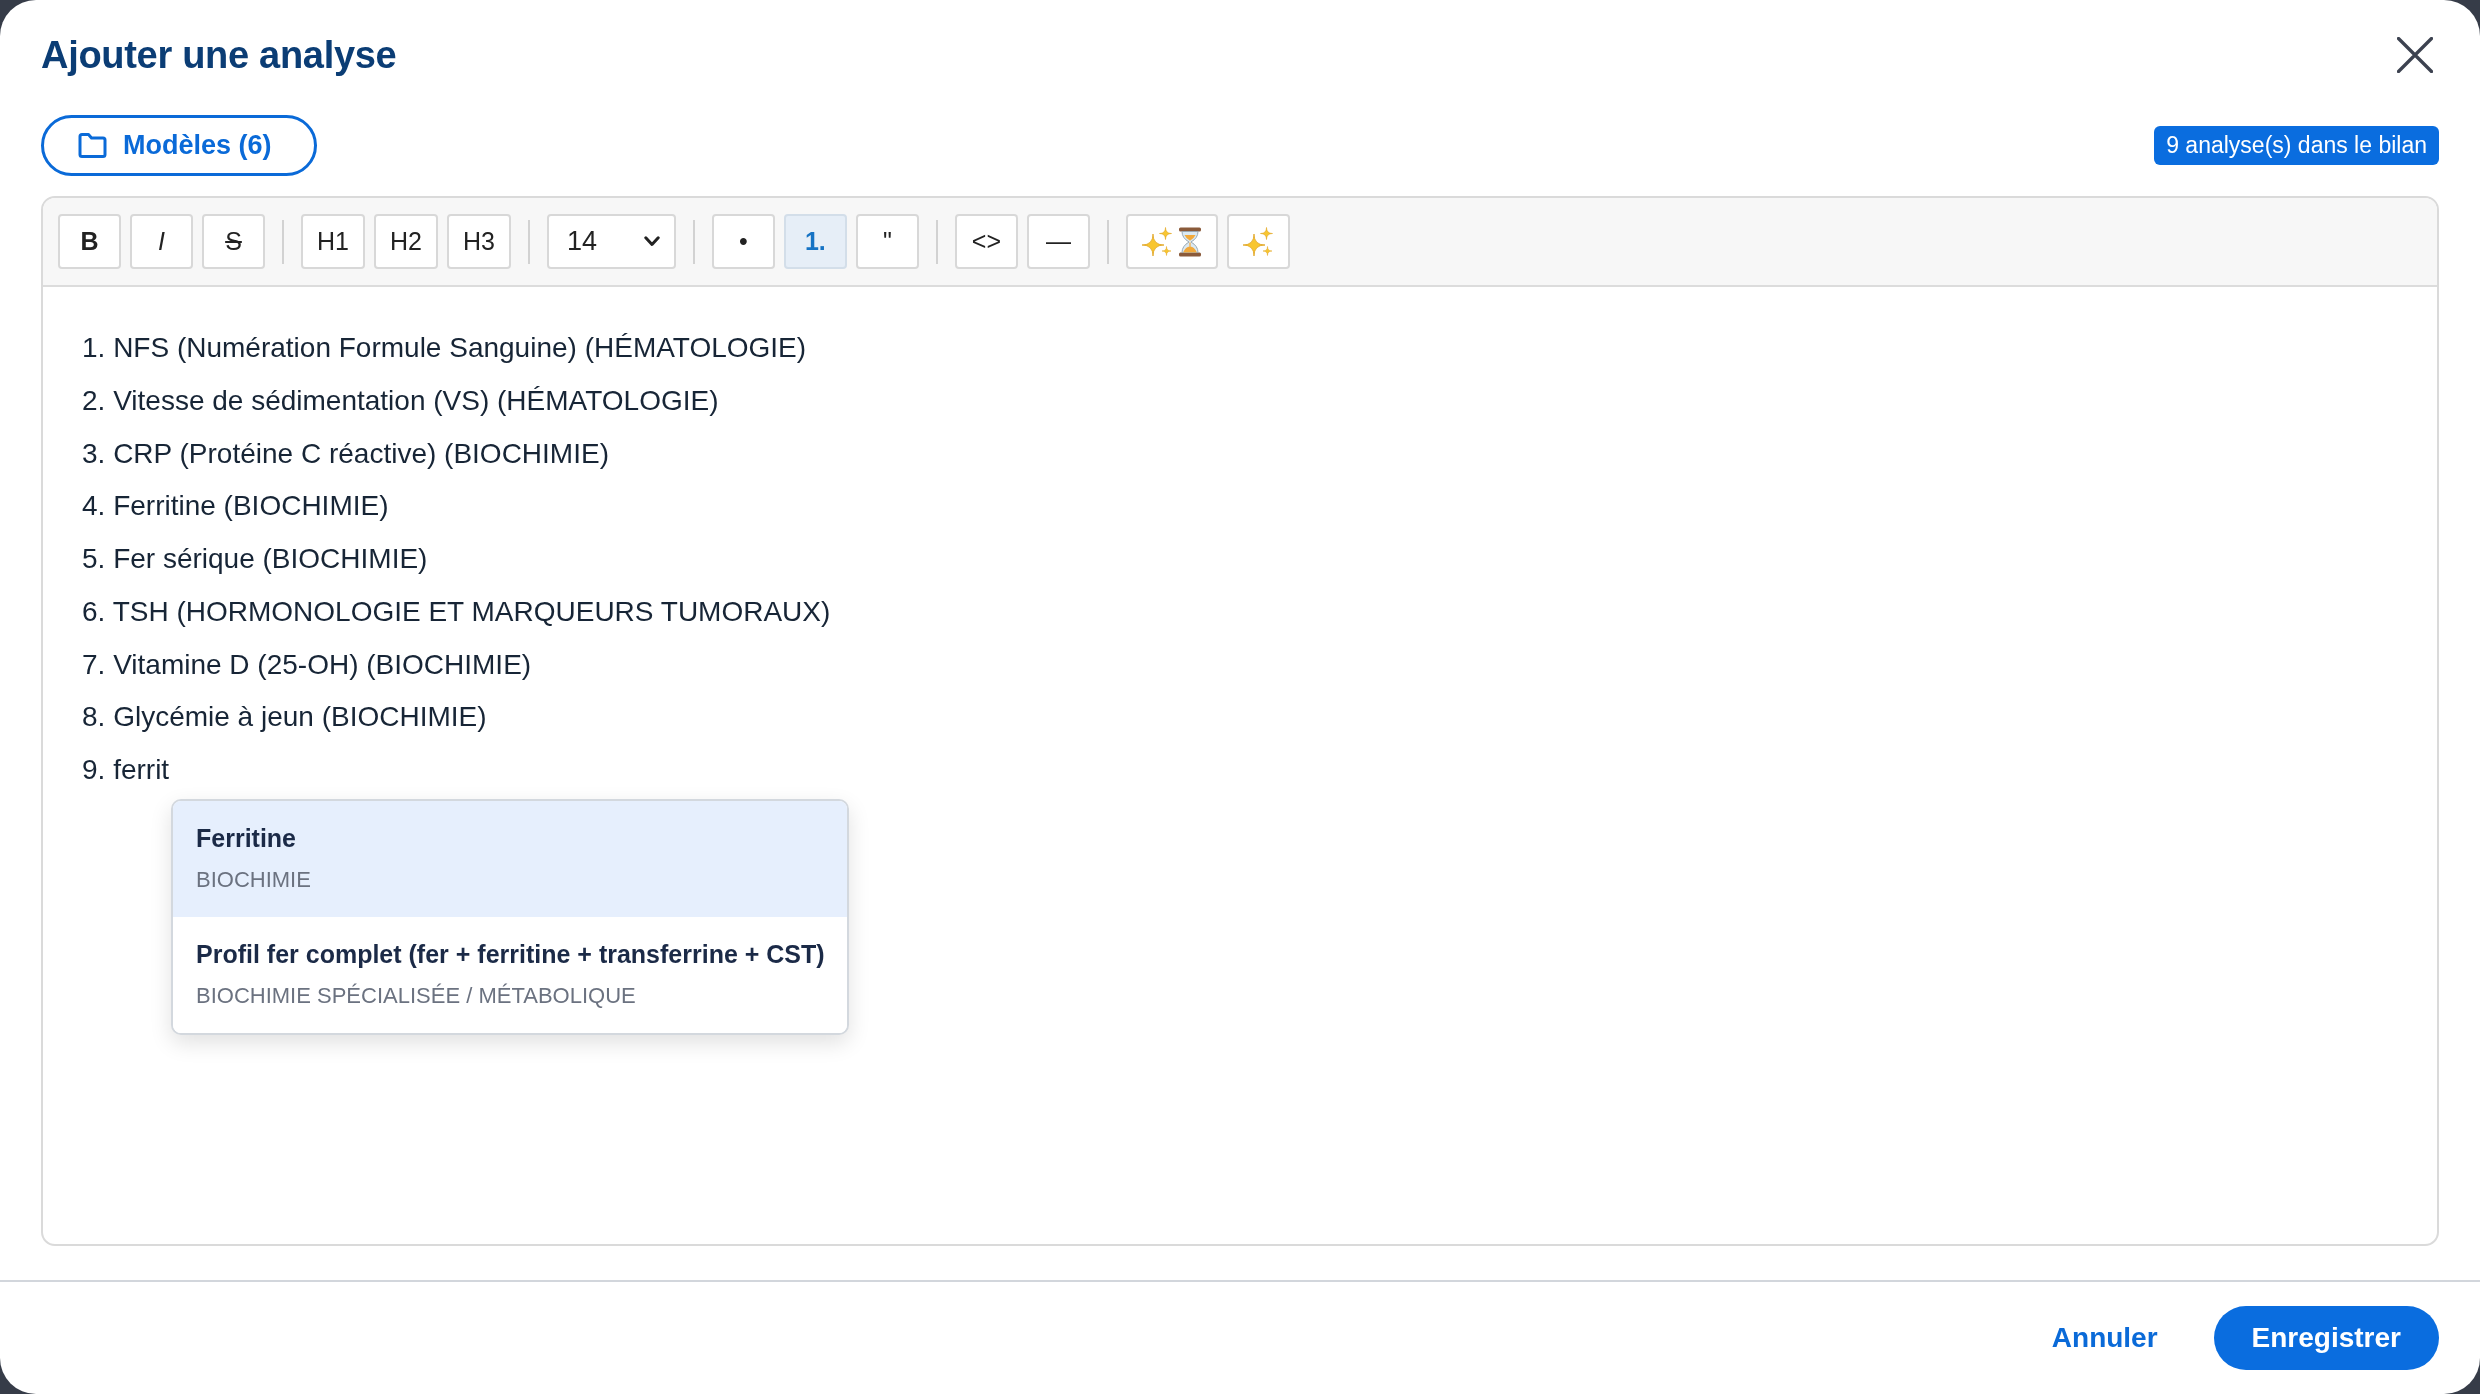 The height and width of the screenshot is (1394, 2480). Describe the element at coordinates (89, 241) in the screenshot. I see `bold-button: B` at that location.